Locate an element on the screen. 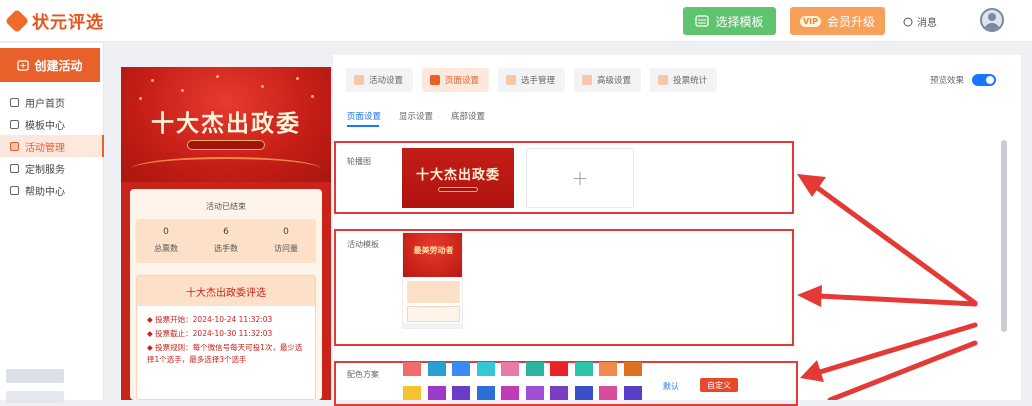  vip-badge: VIP is located at coordinates (810, 21).